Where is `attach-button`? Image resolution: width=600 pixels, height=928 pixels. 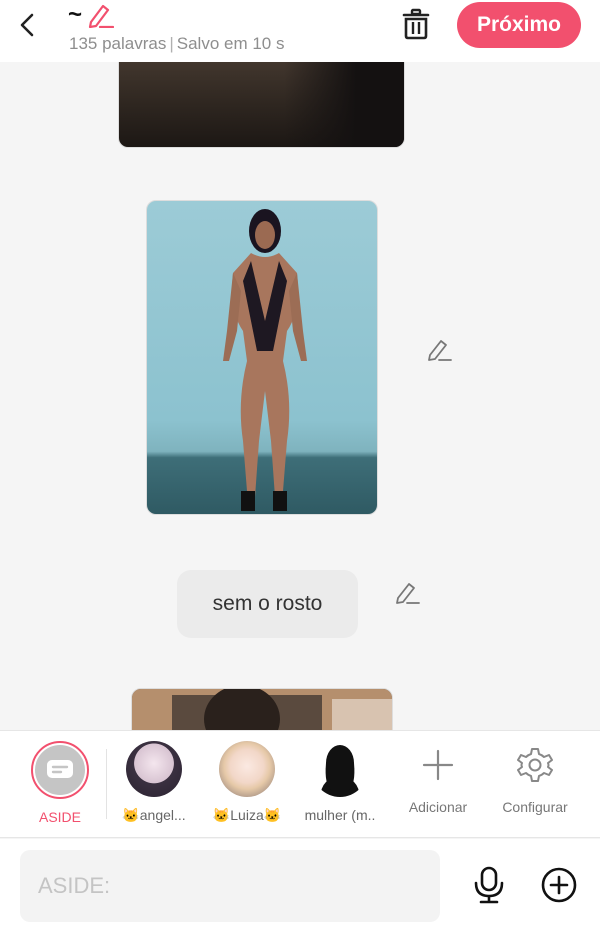 attach-button is located at coordinates (559, 885).